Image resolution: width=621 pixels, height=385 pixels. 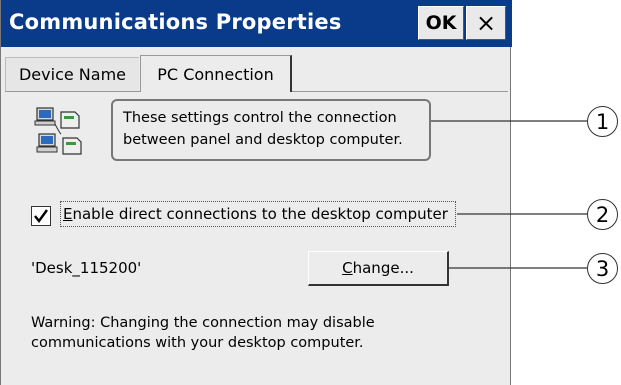 What do you see at coordinates (347, 268) in the screenshot?
I see `change-mnemonic: C` at bounding box center [347, 268].